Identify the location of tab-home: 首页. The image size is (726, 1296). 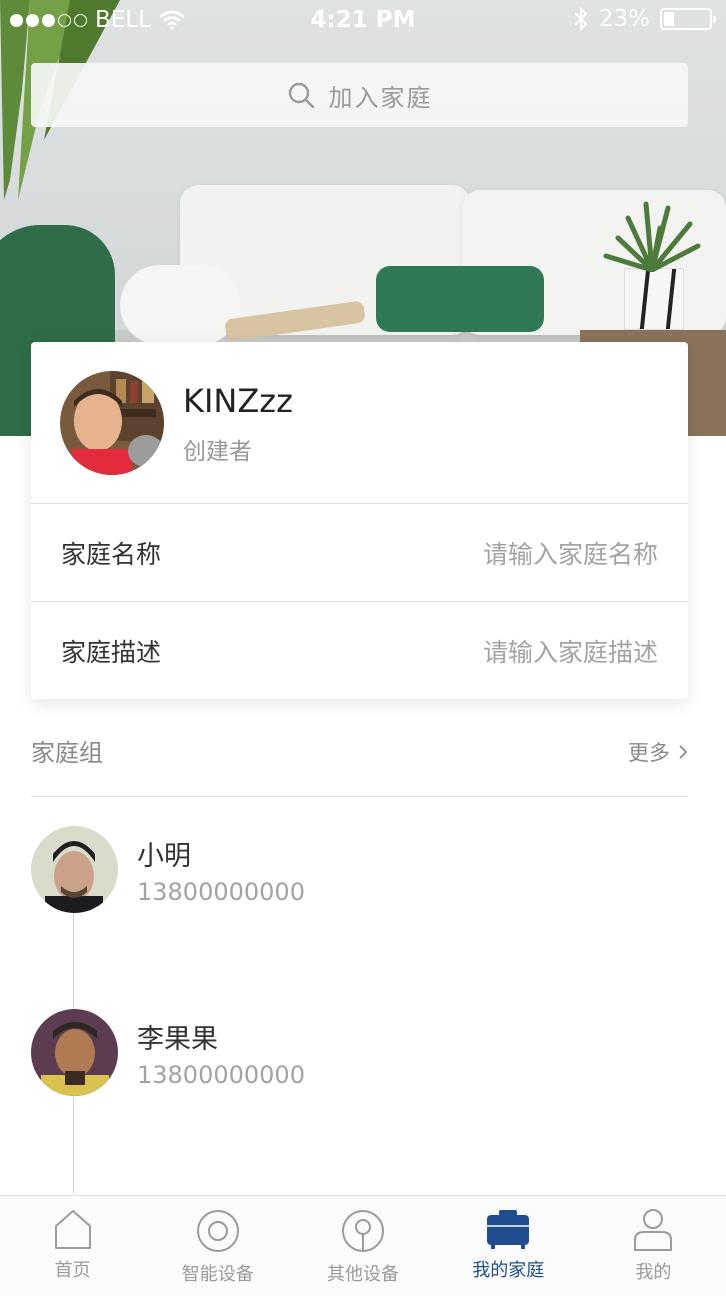
(72, 1246).